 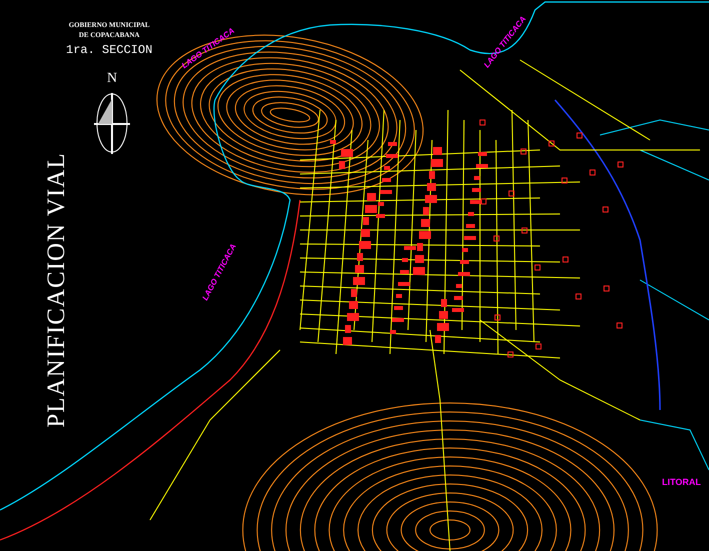 I want to click on compass-icon, so click(x=112, y=123).